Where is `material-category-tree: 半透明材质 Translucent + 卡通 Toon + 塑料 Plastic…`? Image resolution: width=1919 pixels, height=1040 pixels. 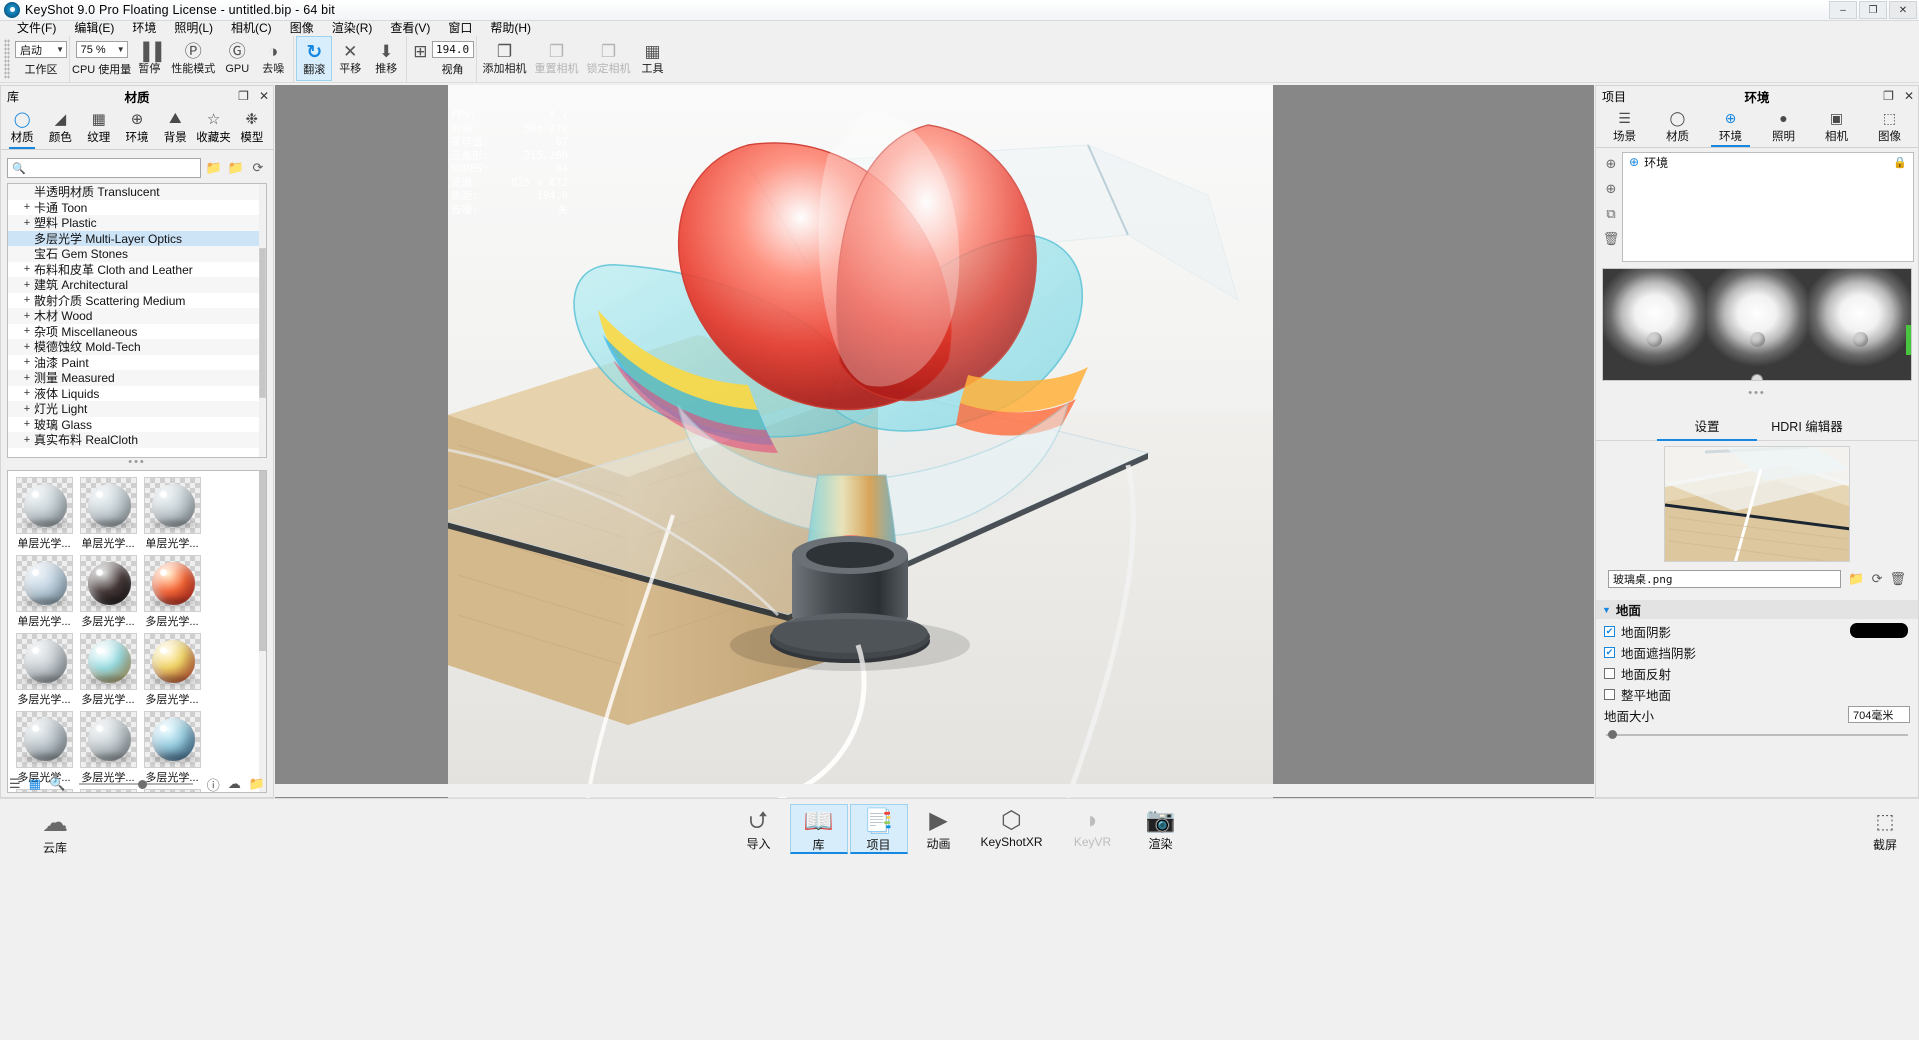 material-category-tree: 半透明材质 Translucent + 卡通 Toon + 塑料 Plastic… is located at coordinates (137, 320).